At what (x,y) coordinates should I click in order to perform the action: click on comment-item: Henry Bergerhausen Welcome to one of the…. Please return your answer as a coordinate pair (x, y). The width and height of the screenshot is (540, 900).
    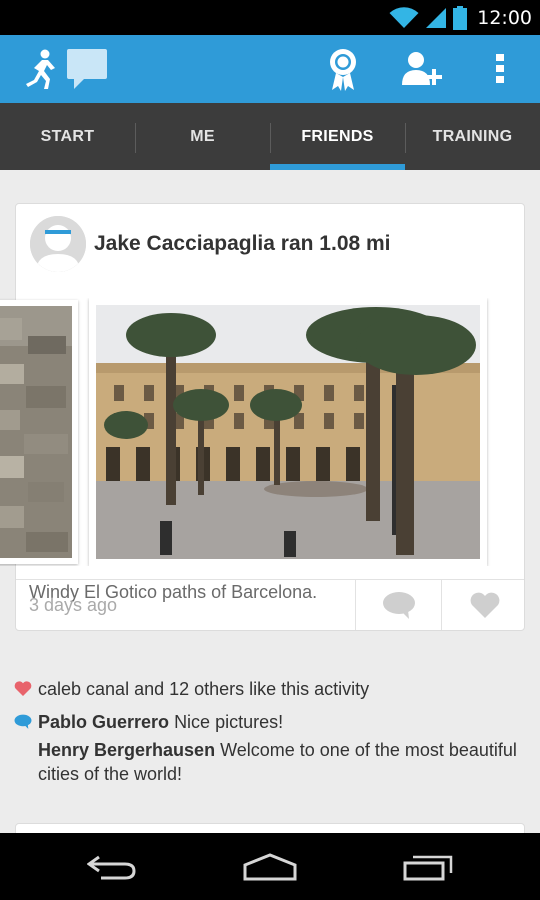
    Looking at the image, I should click on (269, 762).